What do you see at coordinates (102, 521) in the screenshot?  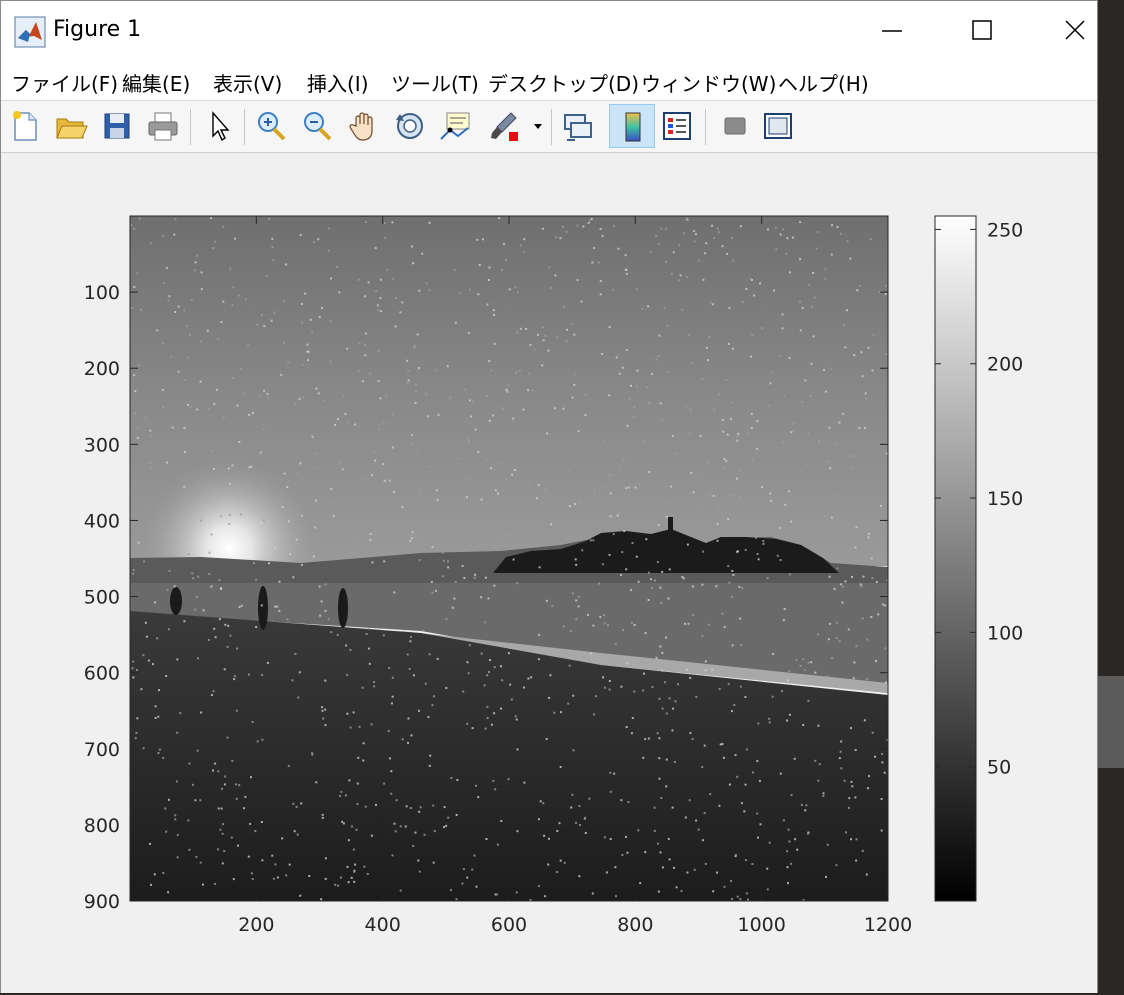 I see `y-tick-label: 400` at bounding box center [102, 521].